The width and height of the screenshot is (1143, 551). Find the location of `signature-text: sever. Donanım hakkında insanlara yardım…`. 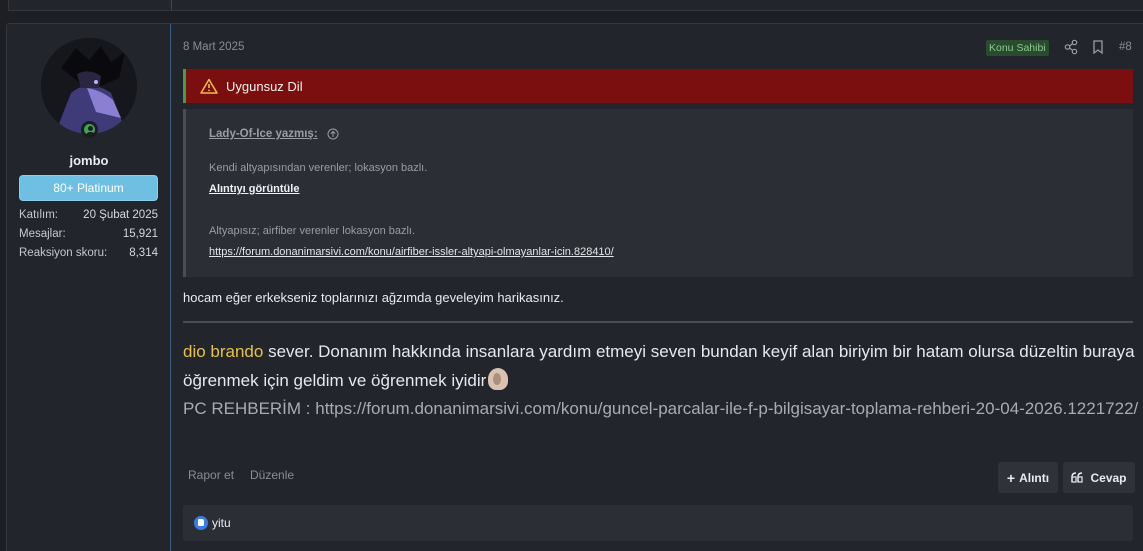

signature-text: sever. Donanım hakkında insanlara yardım… is located at coordinates (659, 366).